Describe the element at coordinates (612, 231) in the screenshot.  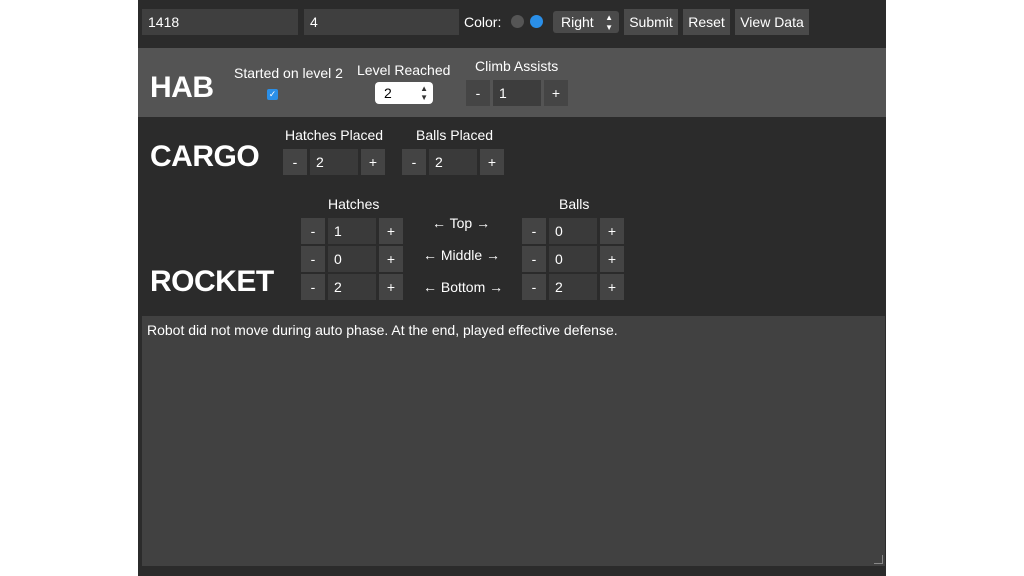
I see `rocket-top-balls-plus-button: +` at that location.